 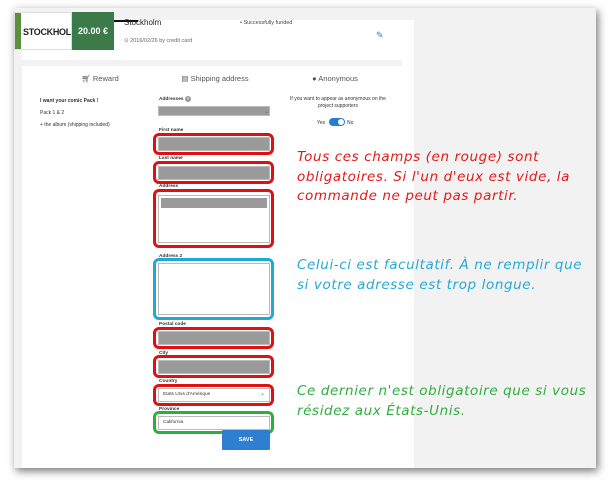 What do you see at coordinates (213, 366) in the screenshot?
I see `city-required-ring` at bounding box center [213, 366].